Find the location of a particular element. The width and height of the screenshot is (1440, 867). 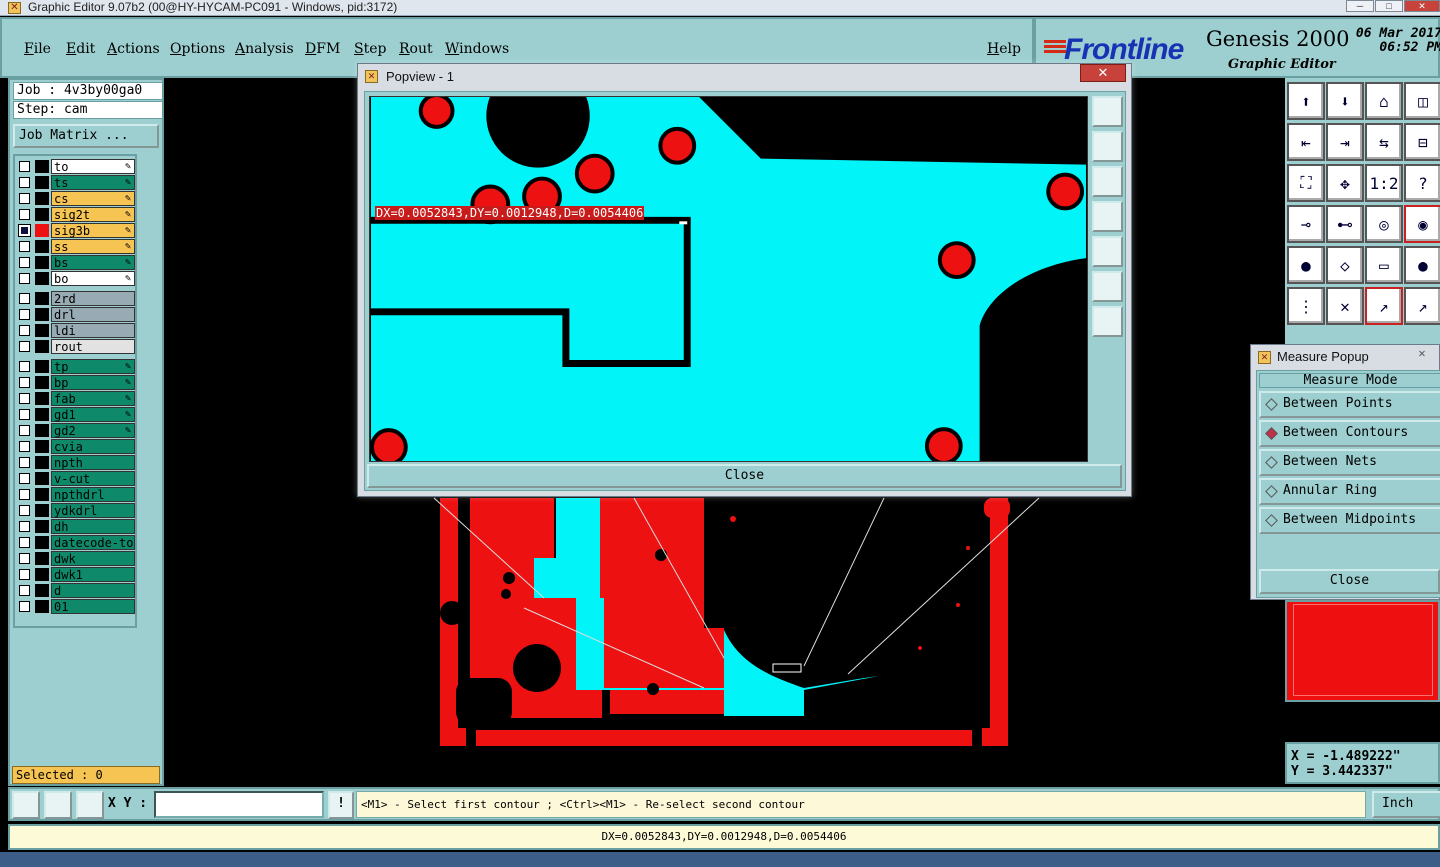

layer-name: fab ✎ is located at coordinates (93, 398).